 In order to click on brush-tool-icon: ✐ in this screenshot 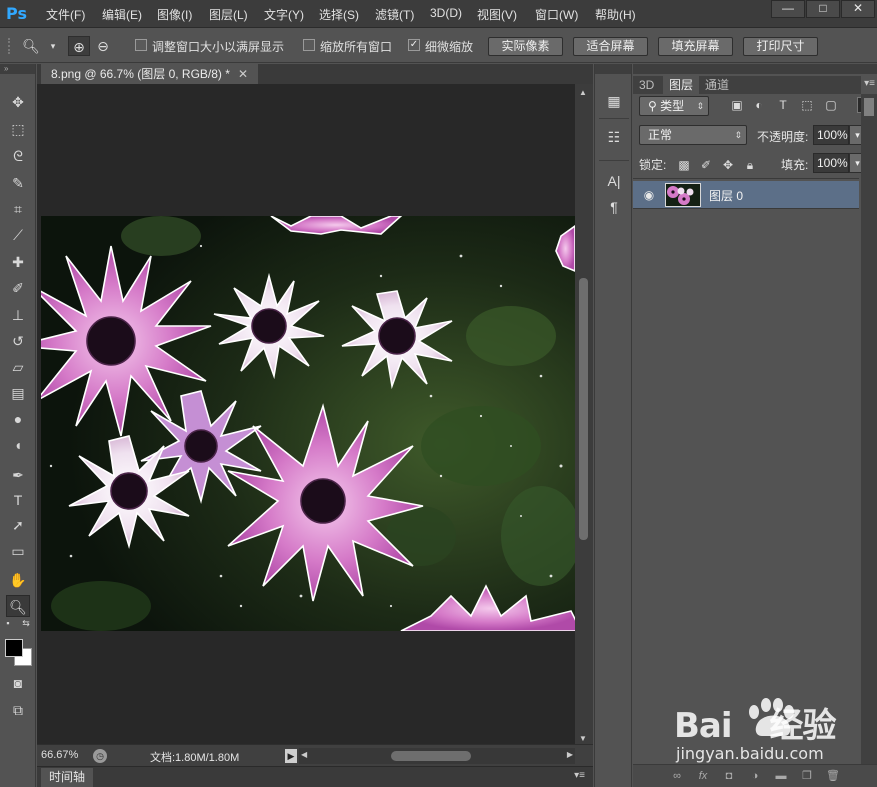, I will do `click(18, 288)`.